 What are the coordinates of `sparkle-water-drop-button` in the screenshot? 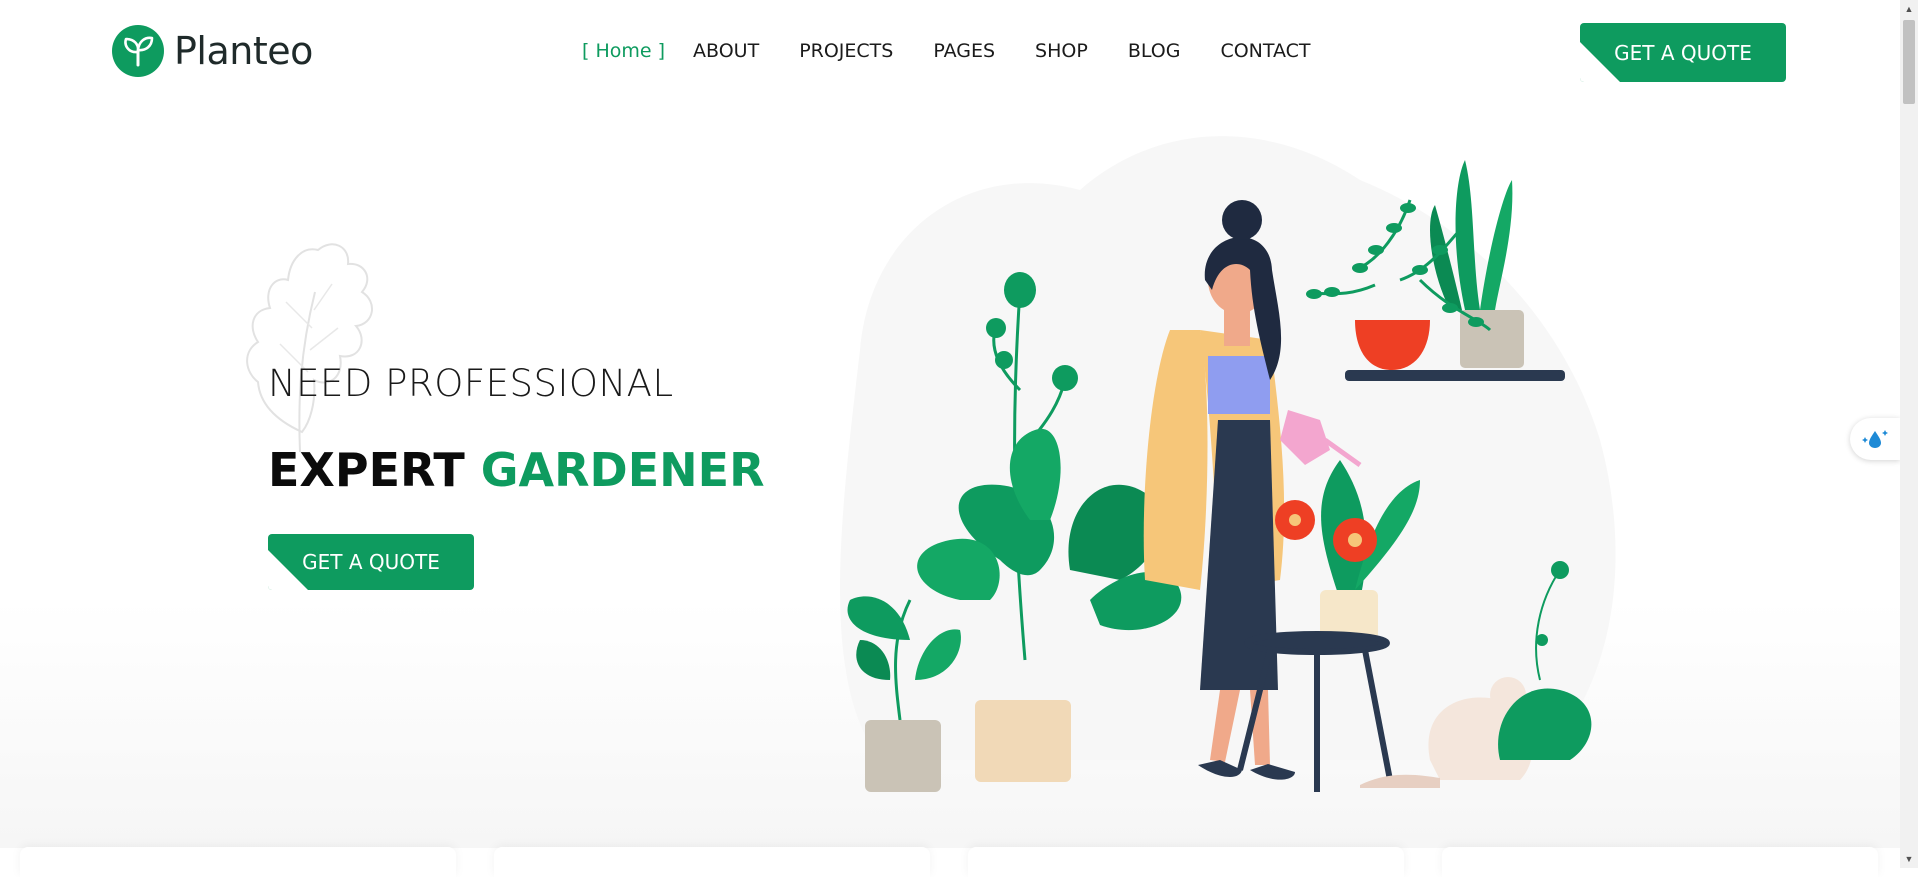 It's located at (1875, 439).